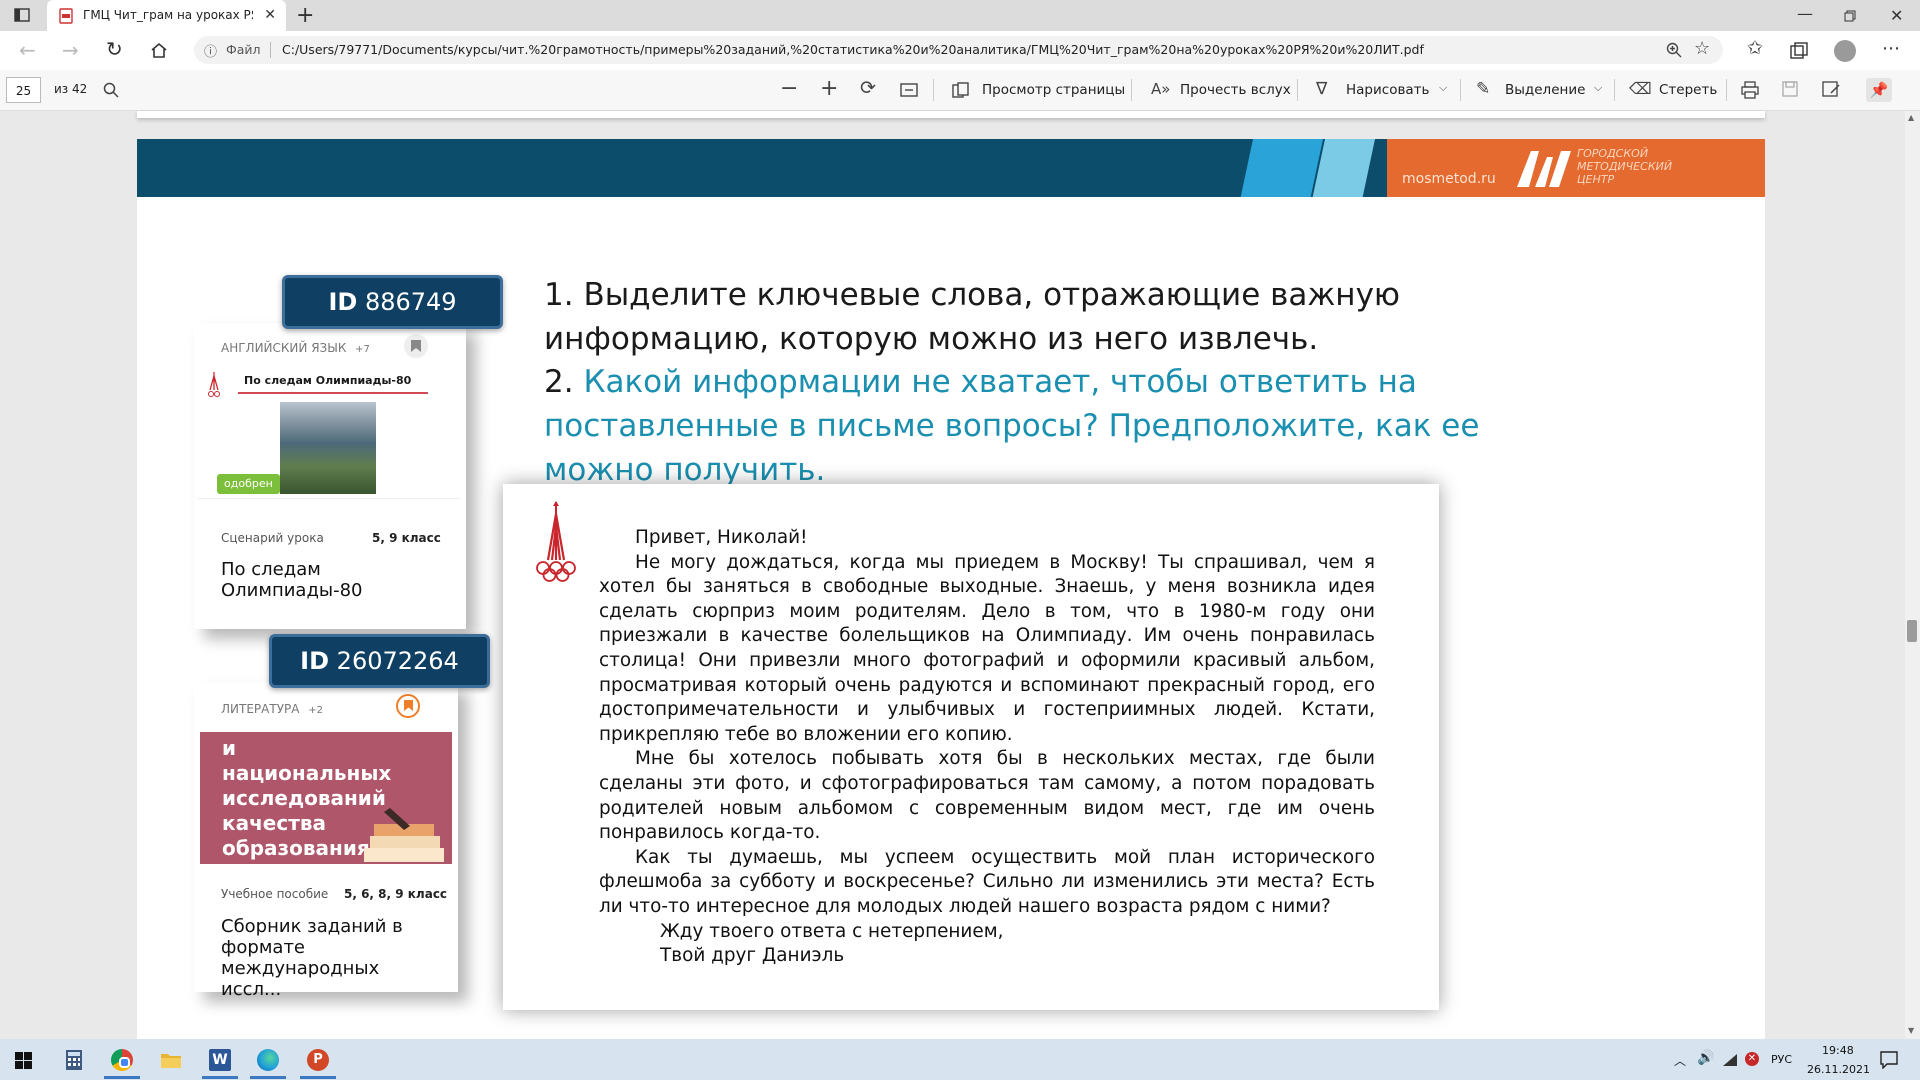  What do you see at coordinates (166, 15) in the screenshot?
I see `browser-tab: ГМЦ Чит_грам на уроках РЯ и Л ✕` at bounding box center [166, 15].